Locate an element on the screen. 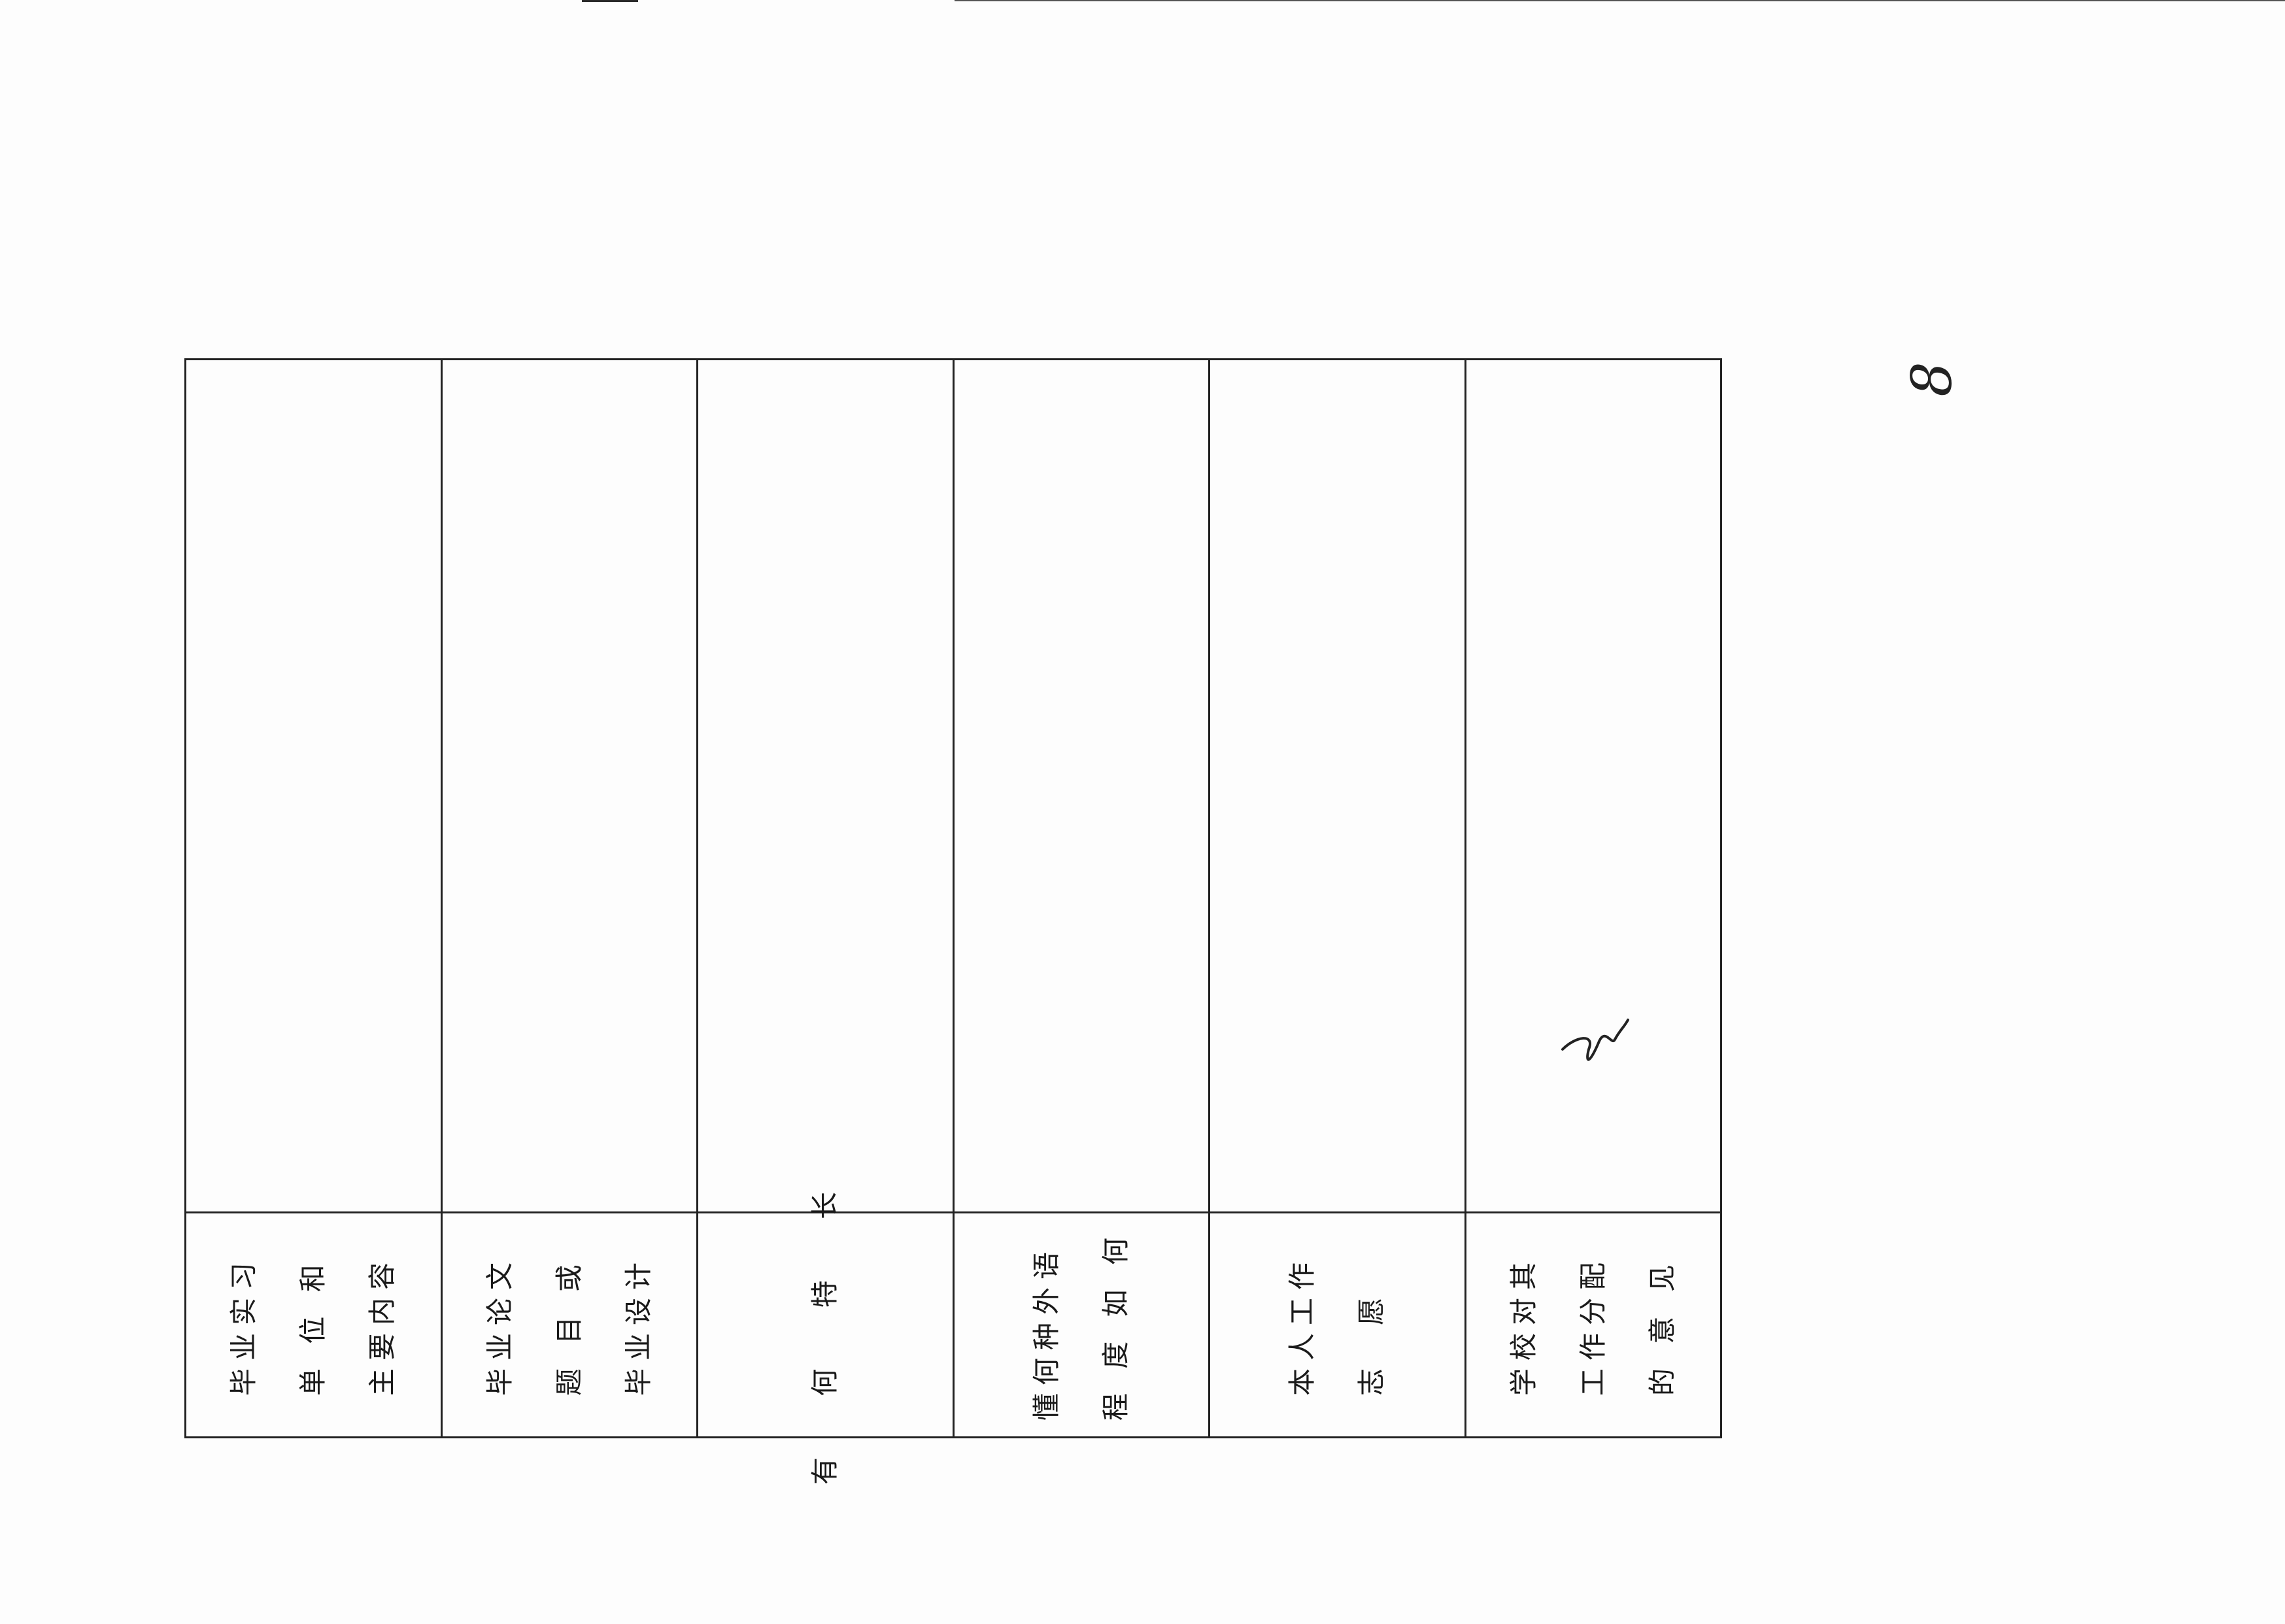  job-wish-label-cell: 本人工作 志 愿 is located at coordinates (1337, 1324).